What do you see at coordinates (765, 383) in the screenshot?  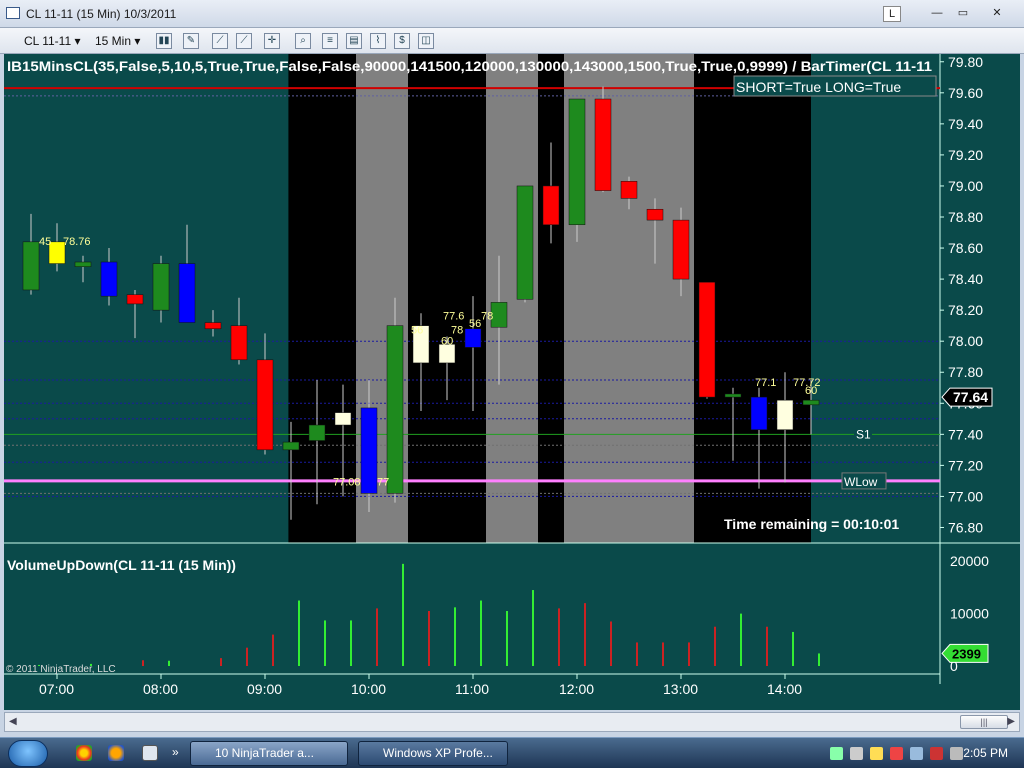 I see `annotation-label: 77.1` at bounding box center [765, 383].